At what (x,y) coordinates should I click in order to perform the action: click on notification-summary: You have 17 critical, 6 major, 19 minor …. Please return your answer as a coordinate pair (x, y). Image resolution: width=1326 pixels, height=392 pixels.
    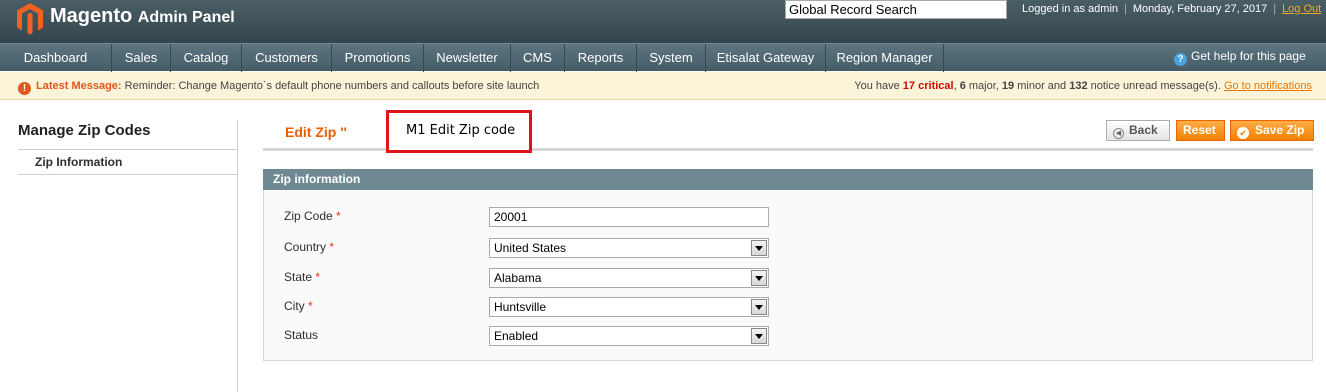
    Looking at the image, I should click on (1083, 86).